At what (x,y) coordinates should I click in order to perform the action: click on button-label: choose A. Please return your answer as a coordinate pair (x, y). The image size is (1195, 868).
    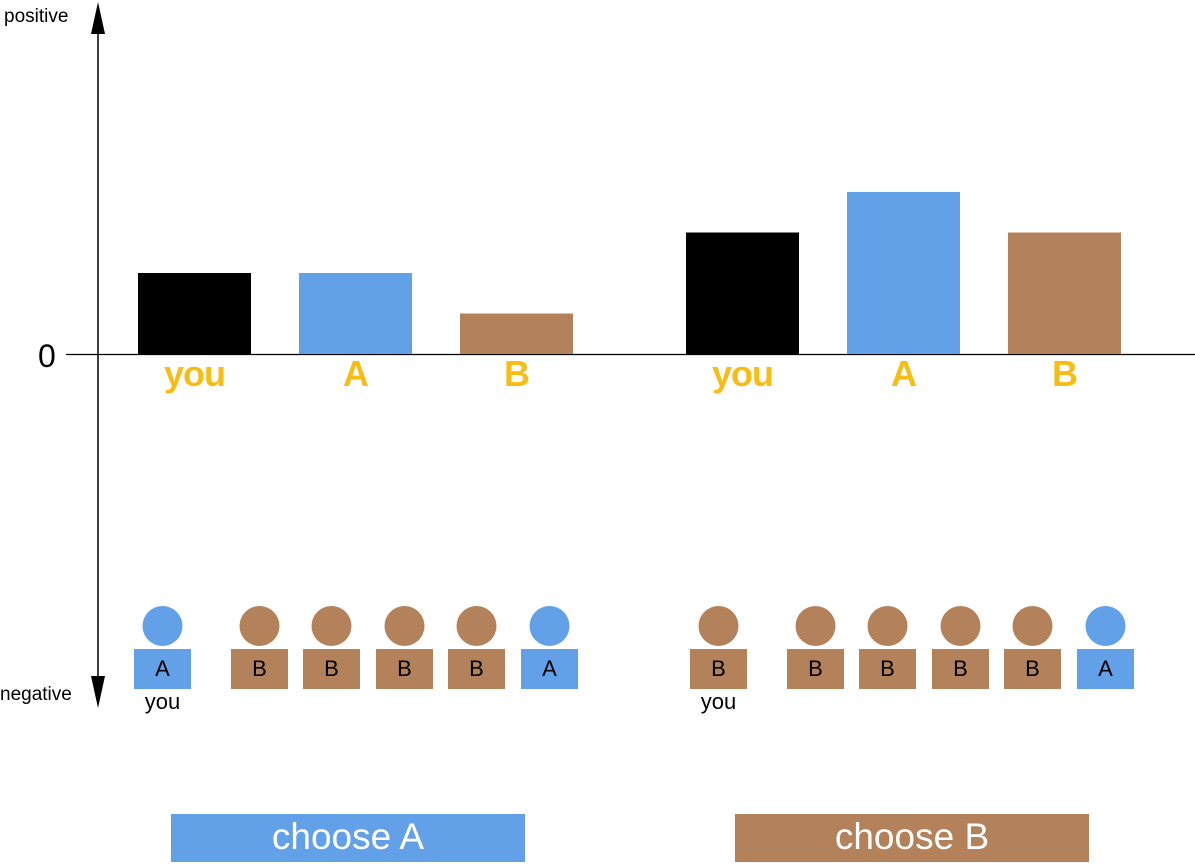
    Looking at the image, I should click on (348, 836).